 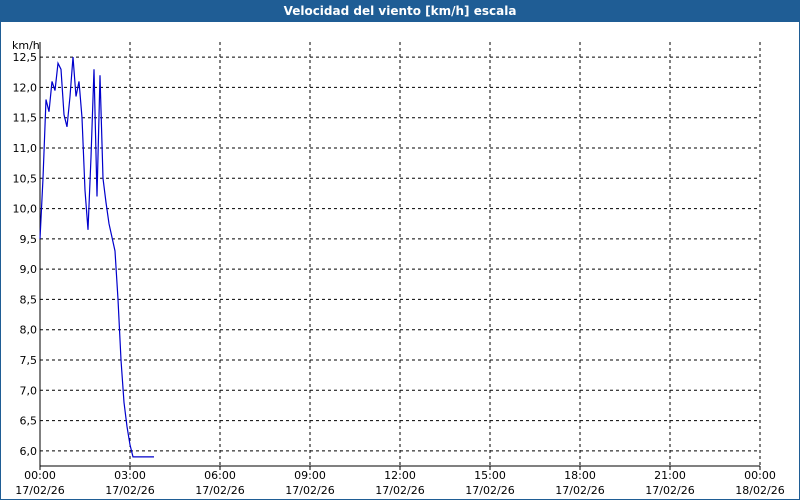 What do you see at coordinates (29, 299) in the screenshot?
I see `y-tick-label: 8,5` at bounding box center [29, 299].